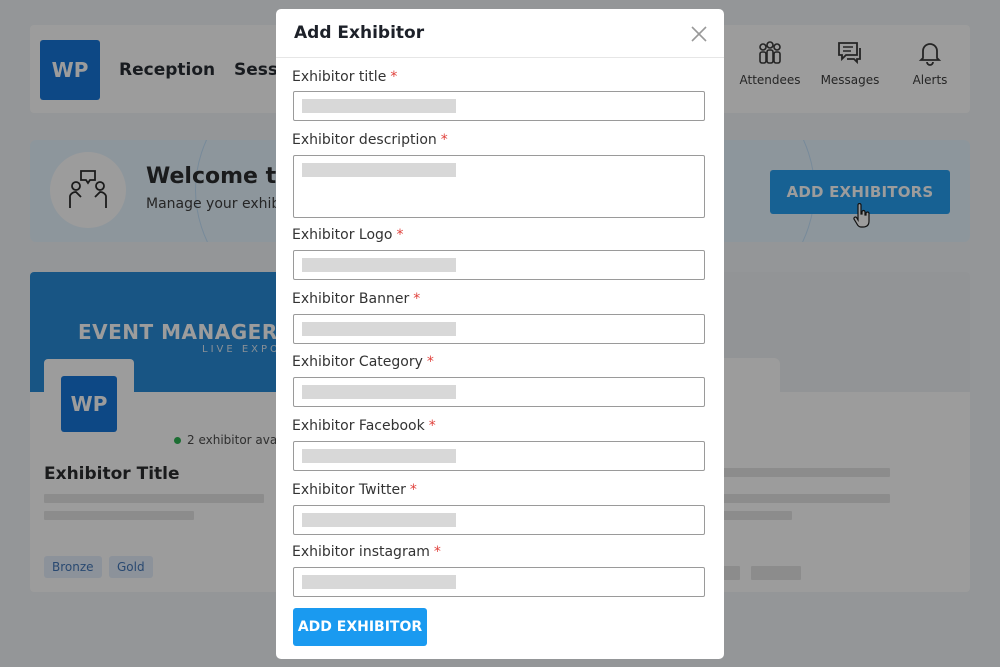 The height and width of the screenshot is (667, 1000). I want to click on exhibitor-instagram-label: Exhibitor instagram *, so click(366, 552).